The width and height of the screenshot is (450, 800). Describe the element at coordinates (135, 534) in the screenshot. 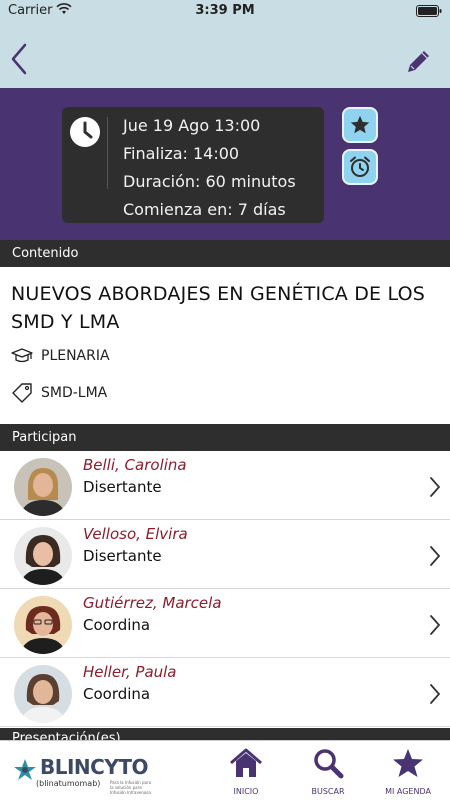

I see `participant-name: Velloso, Elvira` at that location.